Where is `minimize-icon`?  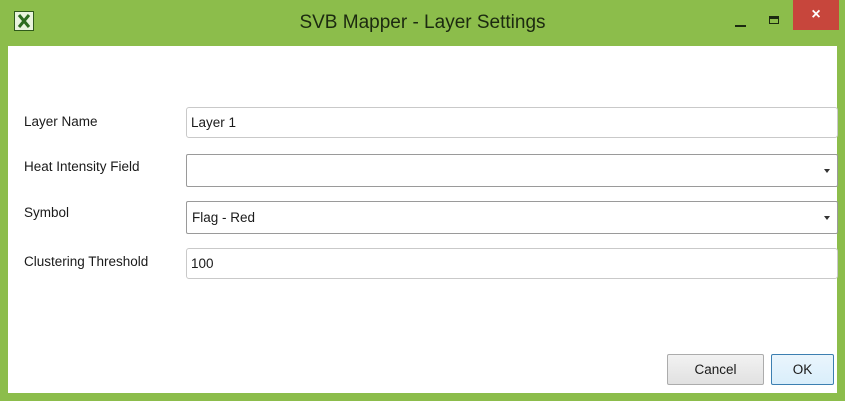 minimize-icon is located at coordinates (740, 26).